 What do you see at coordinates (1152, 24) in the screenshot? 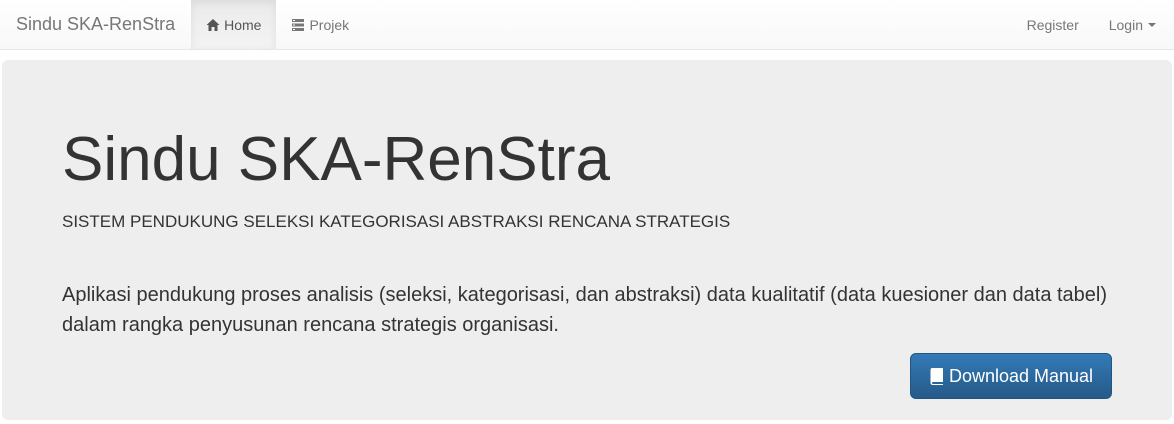
I see `caret-down-icon` at bounding box center [1152, 24].